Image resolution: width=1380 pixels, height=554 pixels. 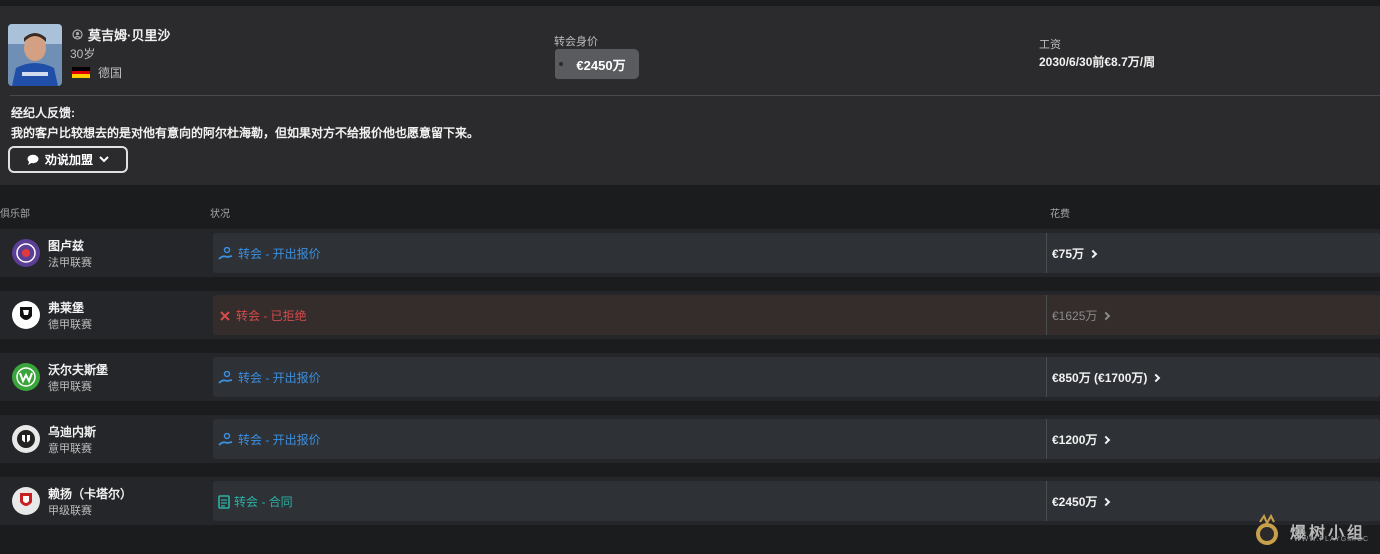 What do you see at coordinates (70, 511) in the screenshot?
I see `club-league: 甲级联赛` at bounding box center [70, 511].